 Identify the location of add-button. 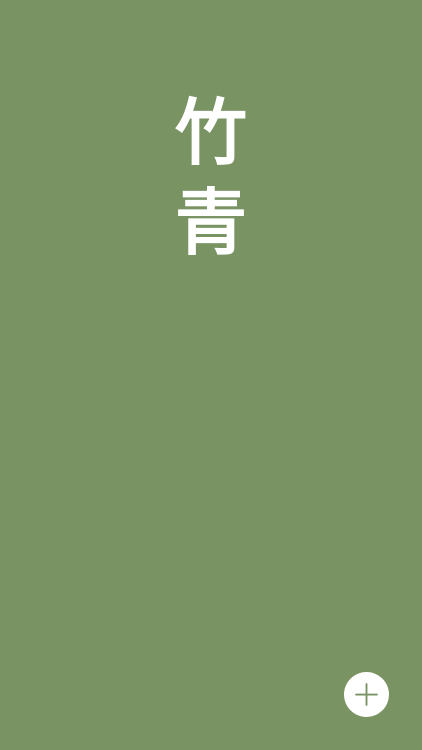
(366, 694).